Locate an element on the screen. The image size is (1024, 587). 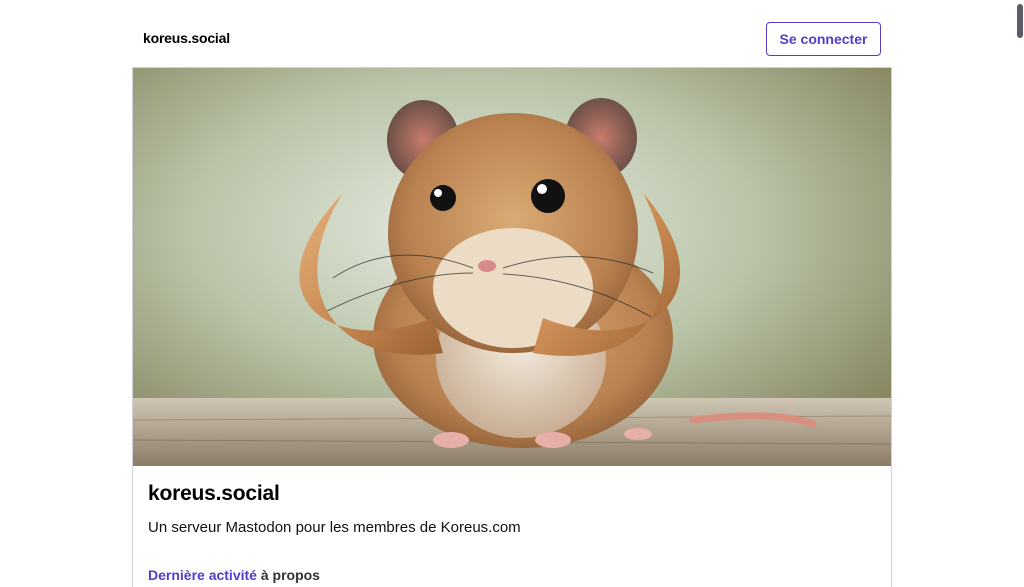
top-bar: koreus.social Se connecter is located at coordinates (512, 33).